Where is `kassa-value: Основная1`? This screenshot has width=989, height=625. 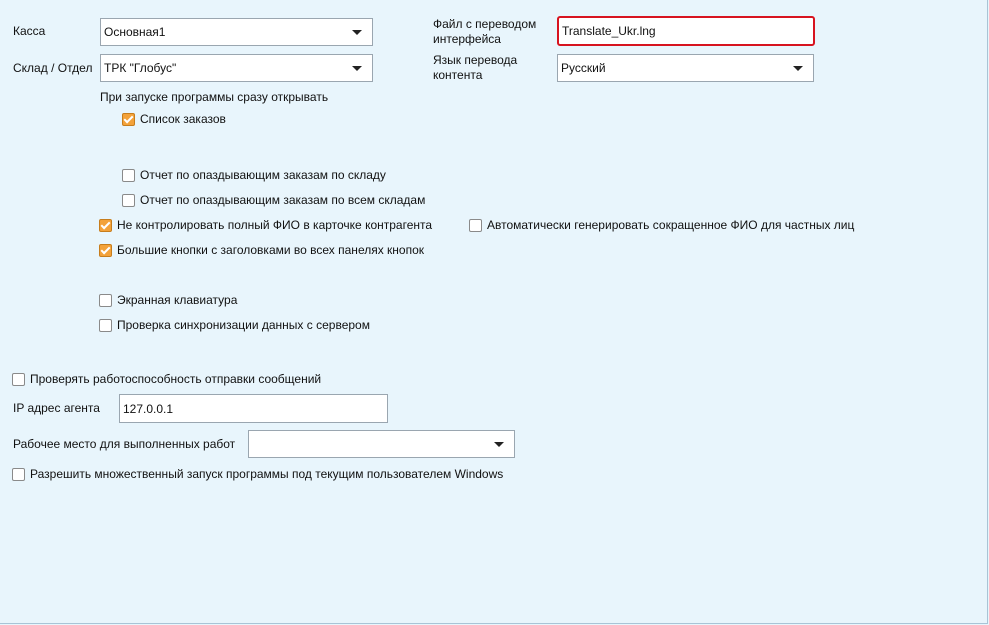
kassa-value: Основная1 is located at coordinates (135, 32).